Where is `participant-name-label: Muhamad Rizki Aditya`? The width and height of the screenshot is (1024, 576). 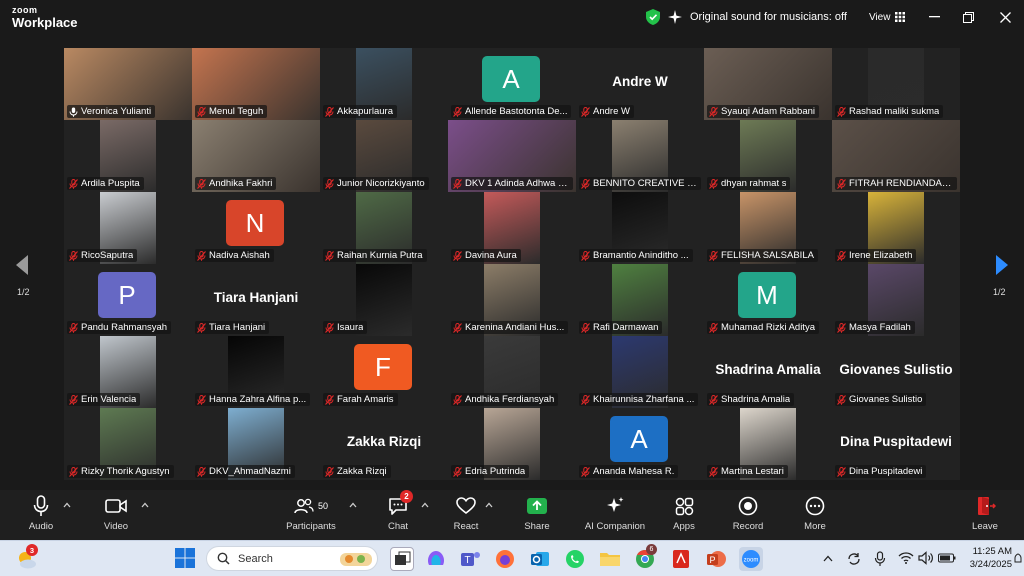 participant-name-label: Muhamad Rizki Aditya is located at coordinates (763, 327).